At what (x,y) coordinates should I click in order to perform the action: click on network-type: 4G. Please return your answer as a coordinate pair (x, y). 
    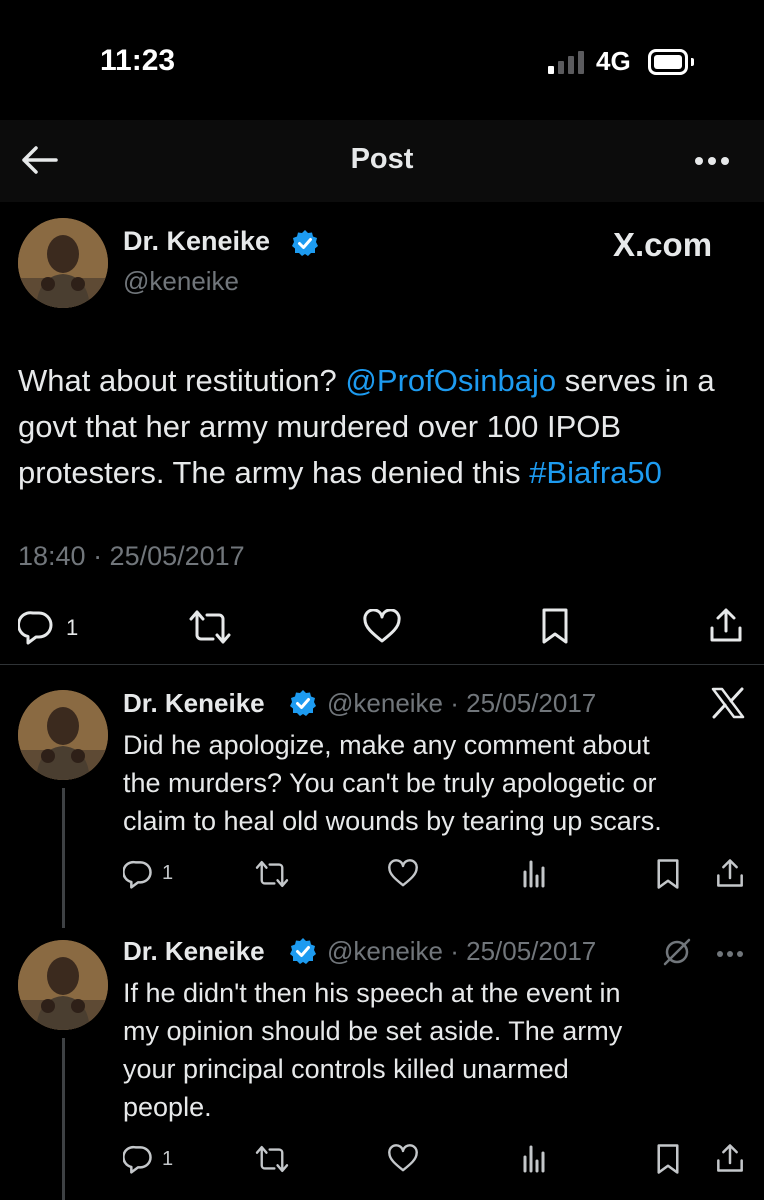
    Looking at the image, I should click on (613, 61).